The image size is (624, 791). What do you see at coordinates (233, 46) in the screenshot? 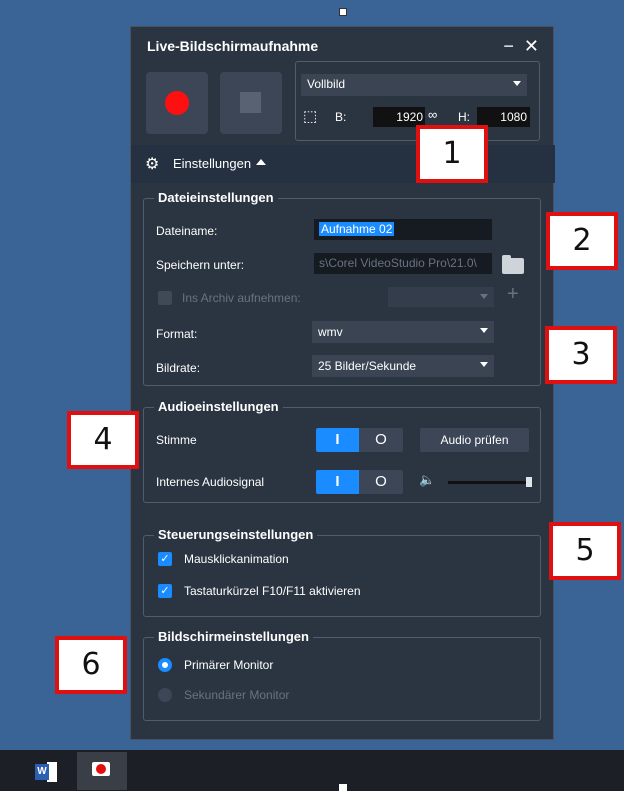
I see `window-title: Live-Bildschirmaufnahme` at bounding box center [233, 46].